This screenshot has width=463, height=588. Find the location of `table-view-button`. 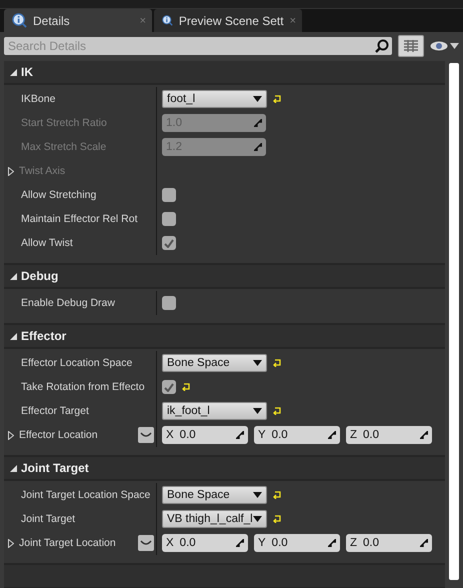

table-view-button is located at coordinates (411, 46).